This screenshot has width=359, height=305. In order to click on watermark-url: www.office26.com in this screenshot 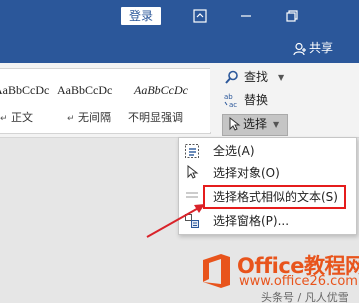, I will do `click(298, 281)`.